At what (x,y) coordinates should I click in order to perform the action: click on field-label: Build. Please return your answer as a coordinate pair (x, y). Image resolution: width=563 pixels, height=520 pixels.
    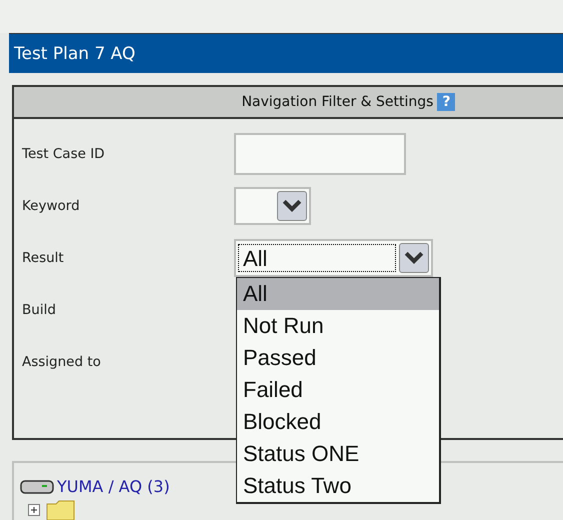
    Looking at the image, I should click on (39, 310).